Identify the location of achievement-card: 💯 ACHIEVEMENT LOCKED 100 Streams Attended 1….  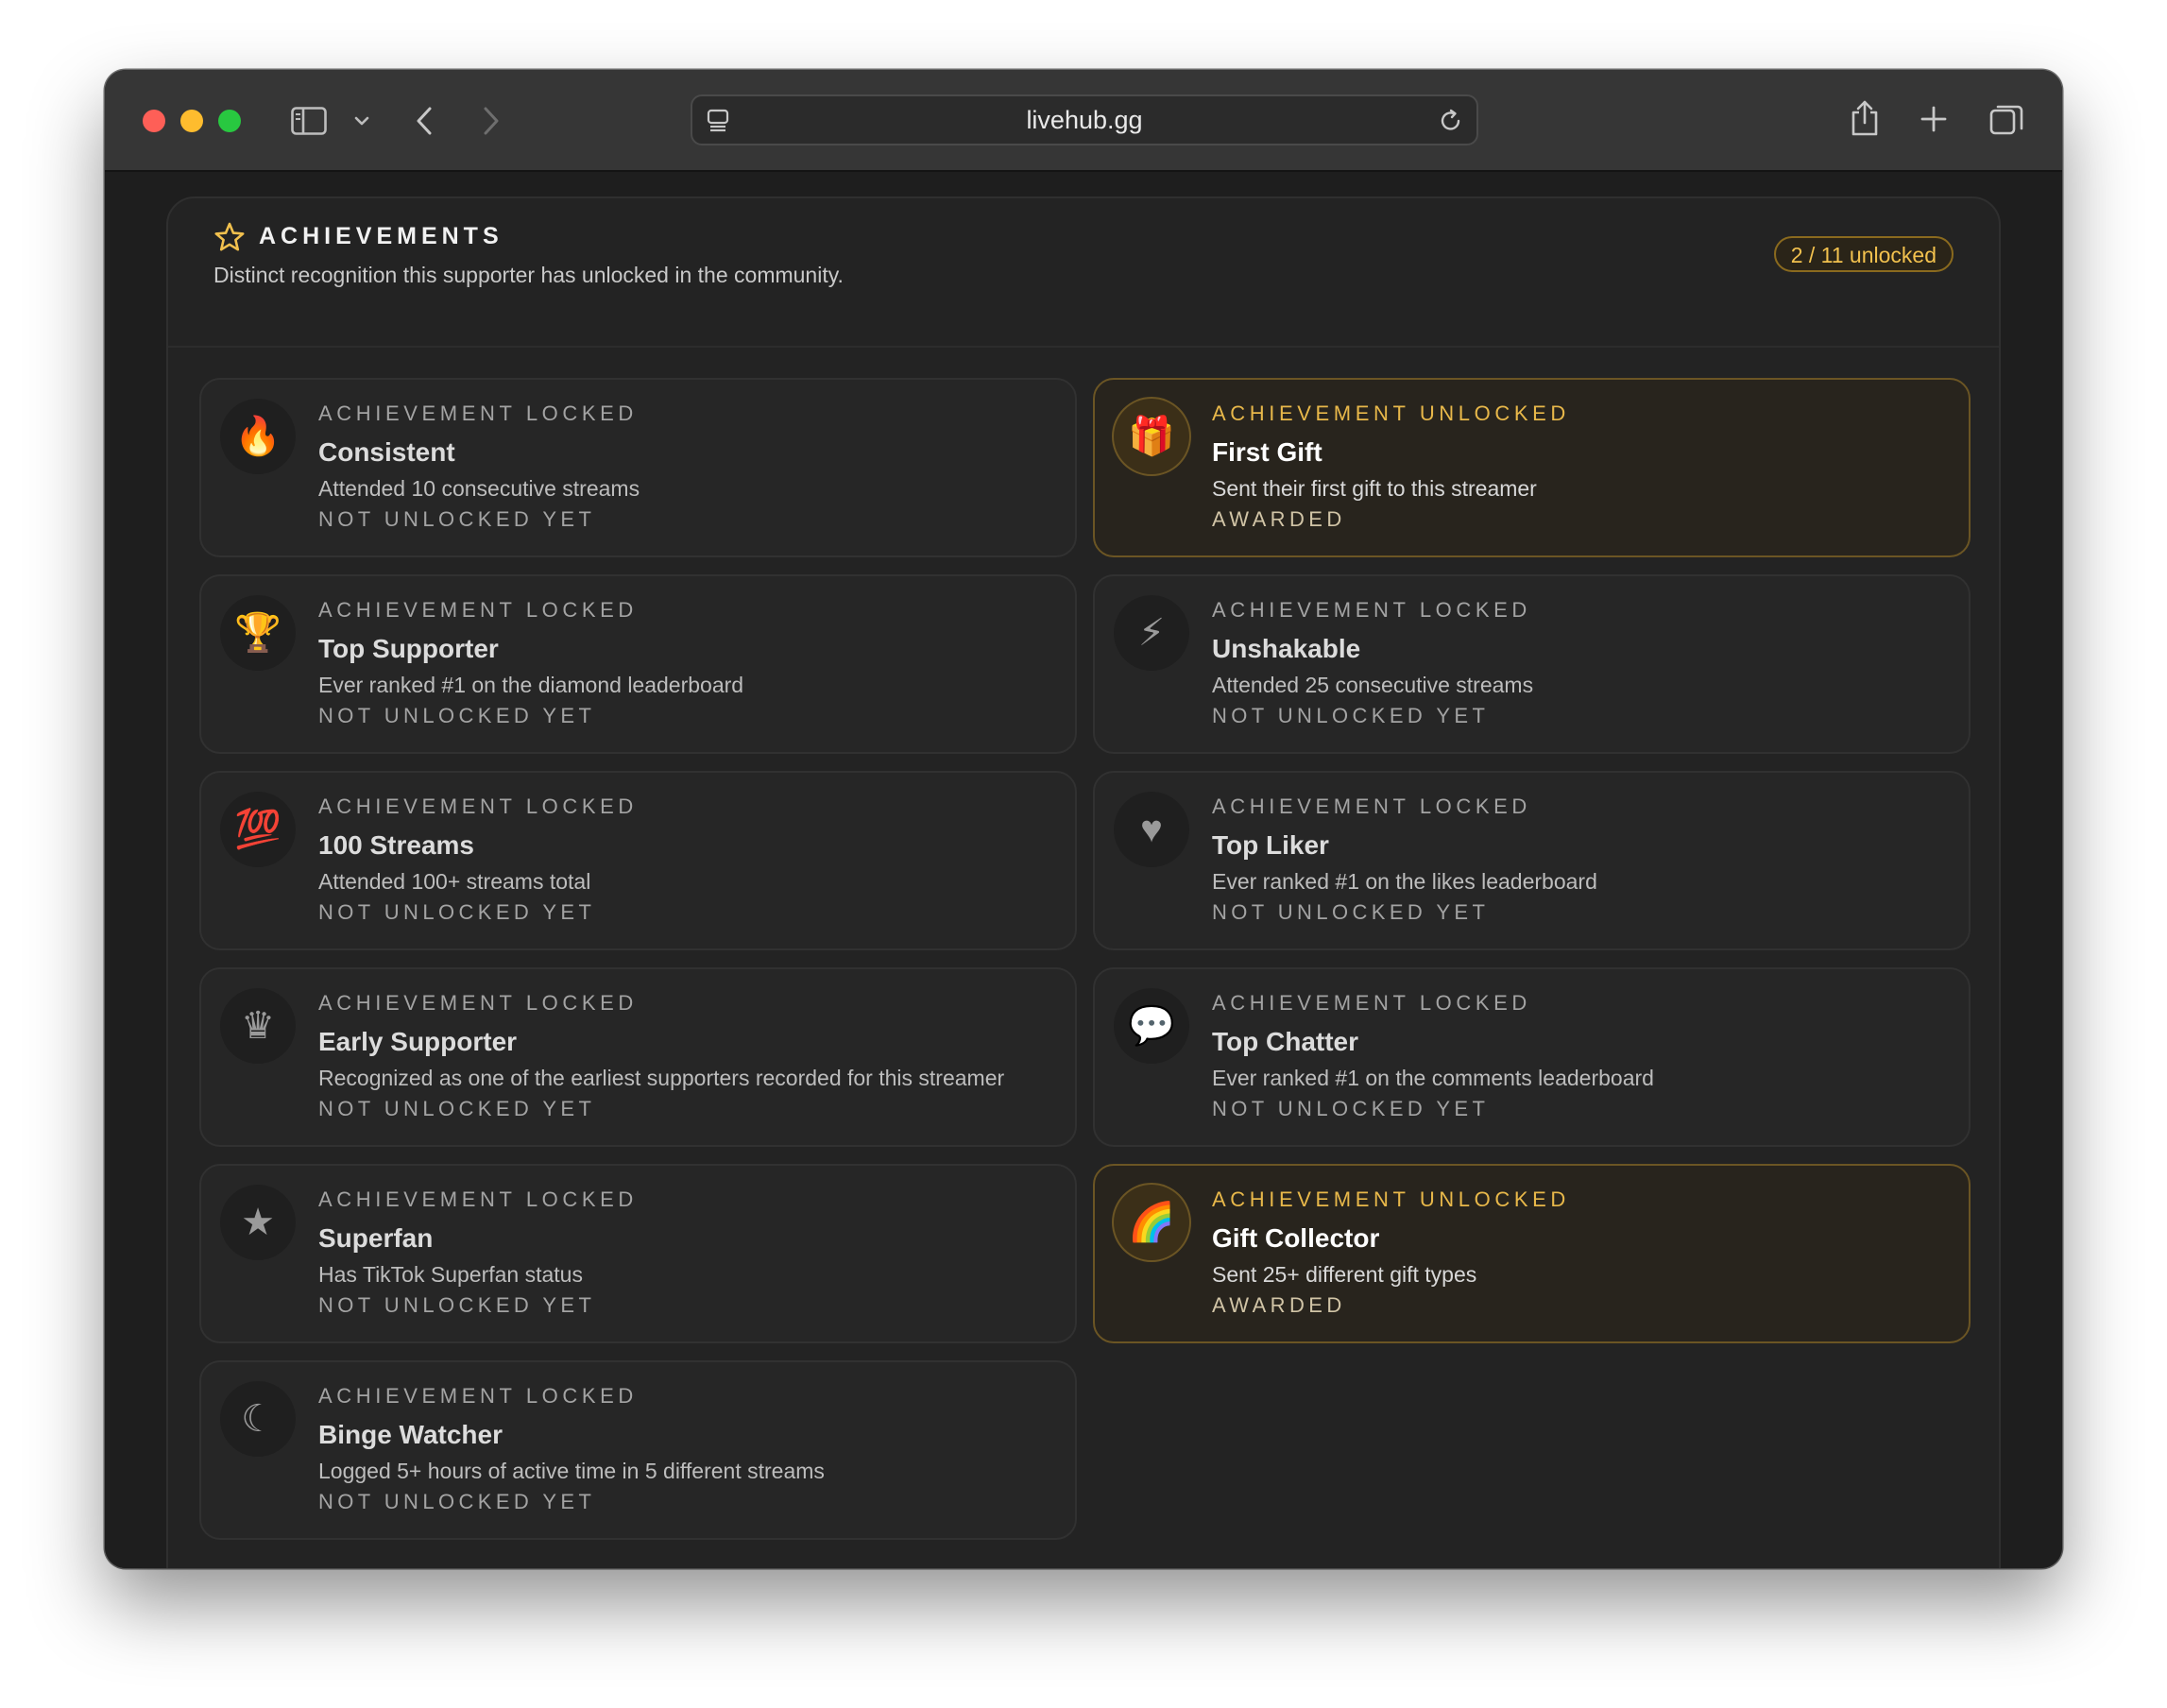
(638, 860).